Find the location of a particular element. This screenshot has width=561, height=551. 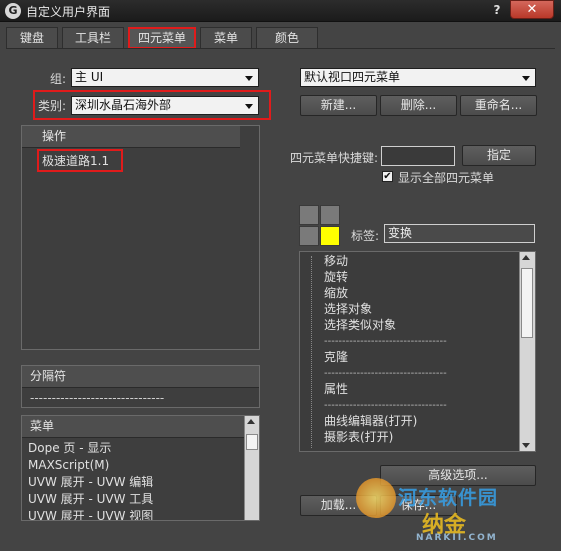

tree-item: 摄影表(打开) is located at coordinates (358, 437).